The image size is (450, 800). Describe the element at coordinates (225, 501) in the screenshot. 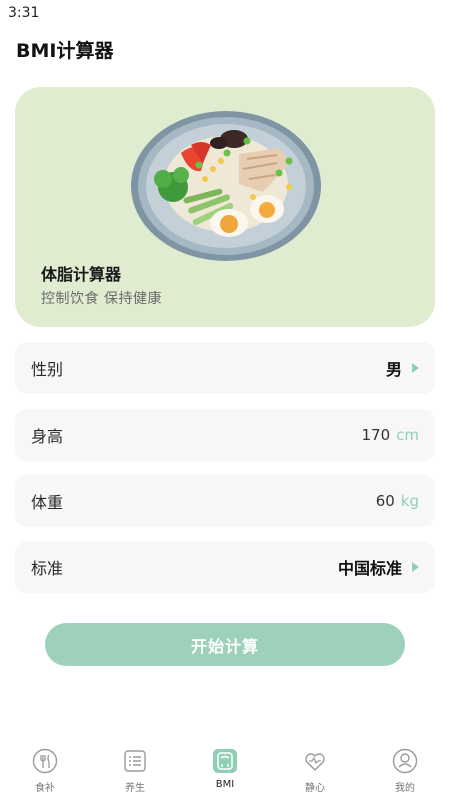

I see `weight-row: 体重 60 kg` at that location.